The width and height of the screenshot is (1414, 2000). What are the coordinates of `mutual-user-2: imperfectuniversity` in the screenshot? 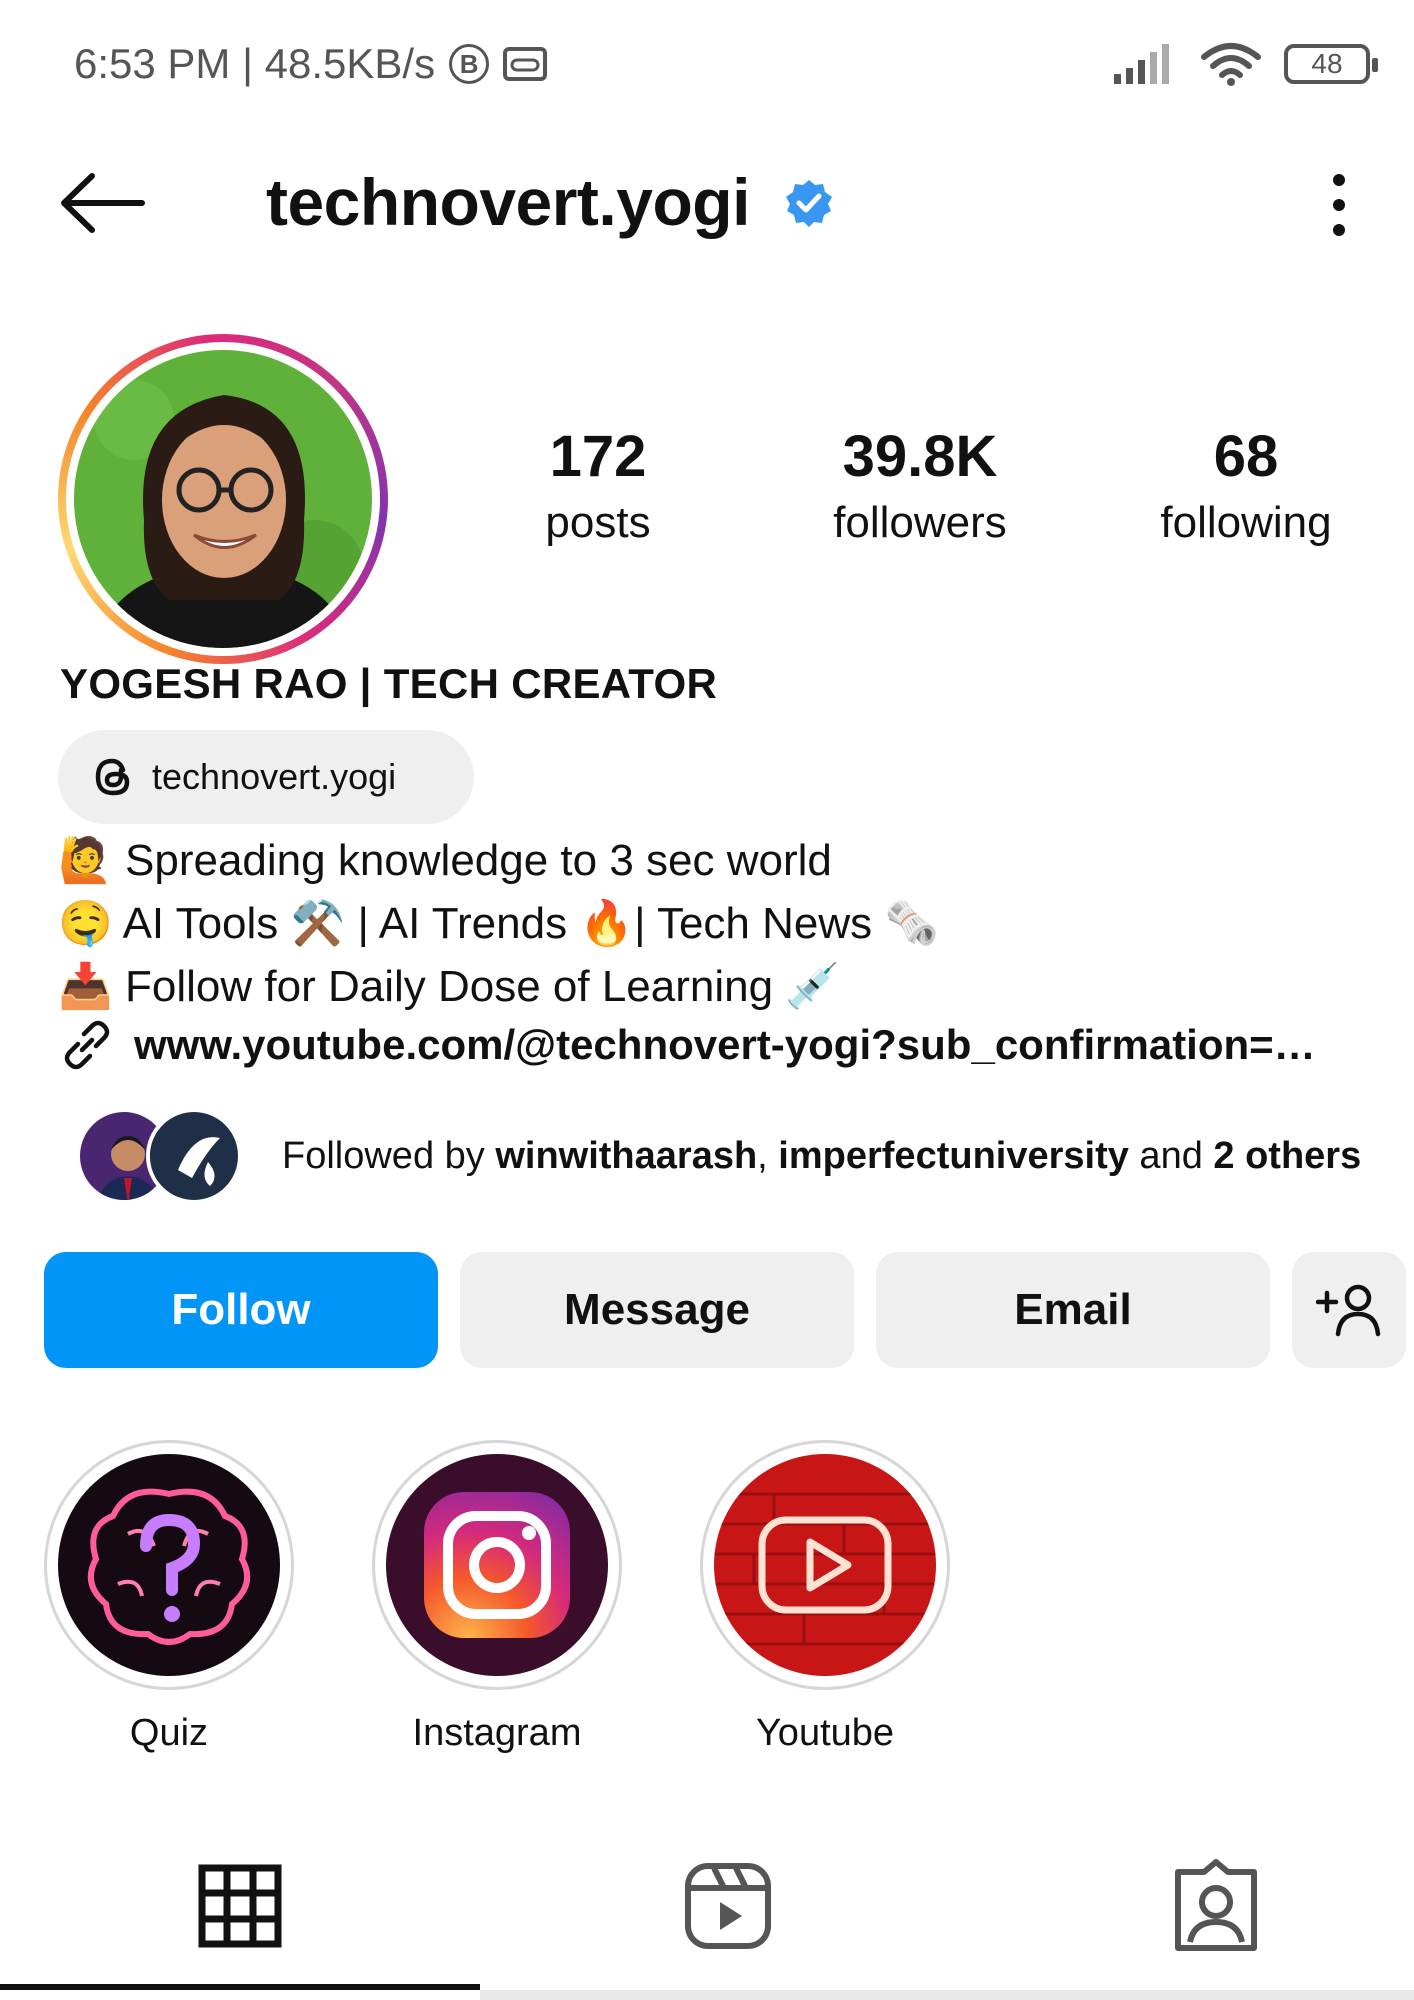 It's located at (953, 1156).